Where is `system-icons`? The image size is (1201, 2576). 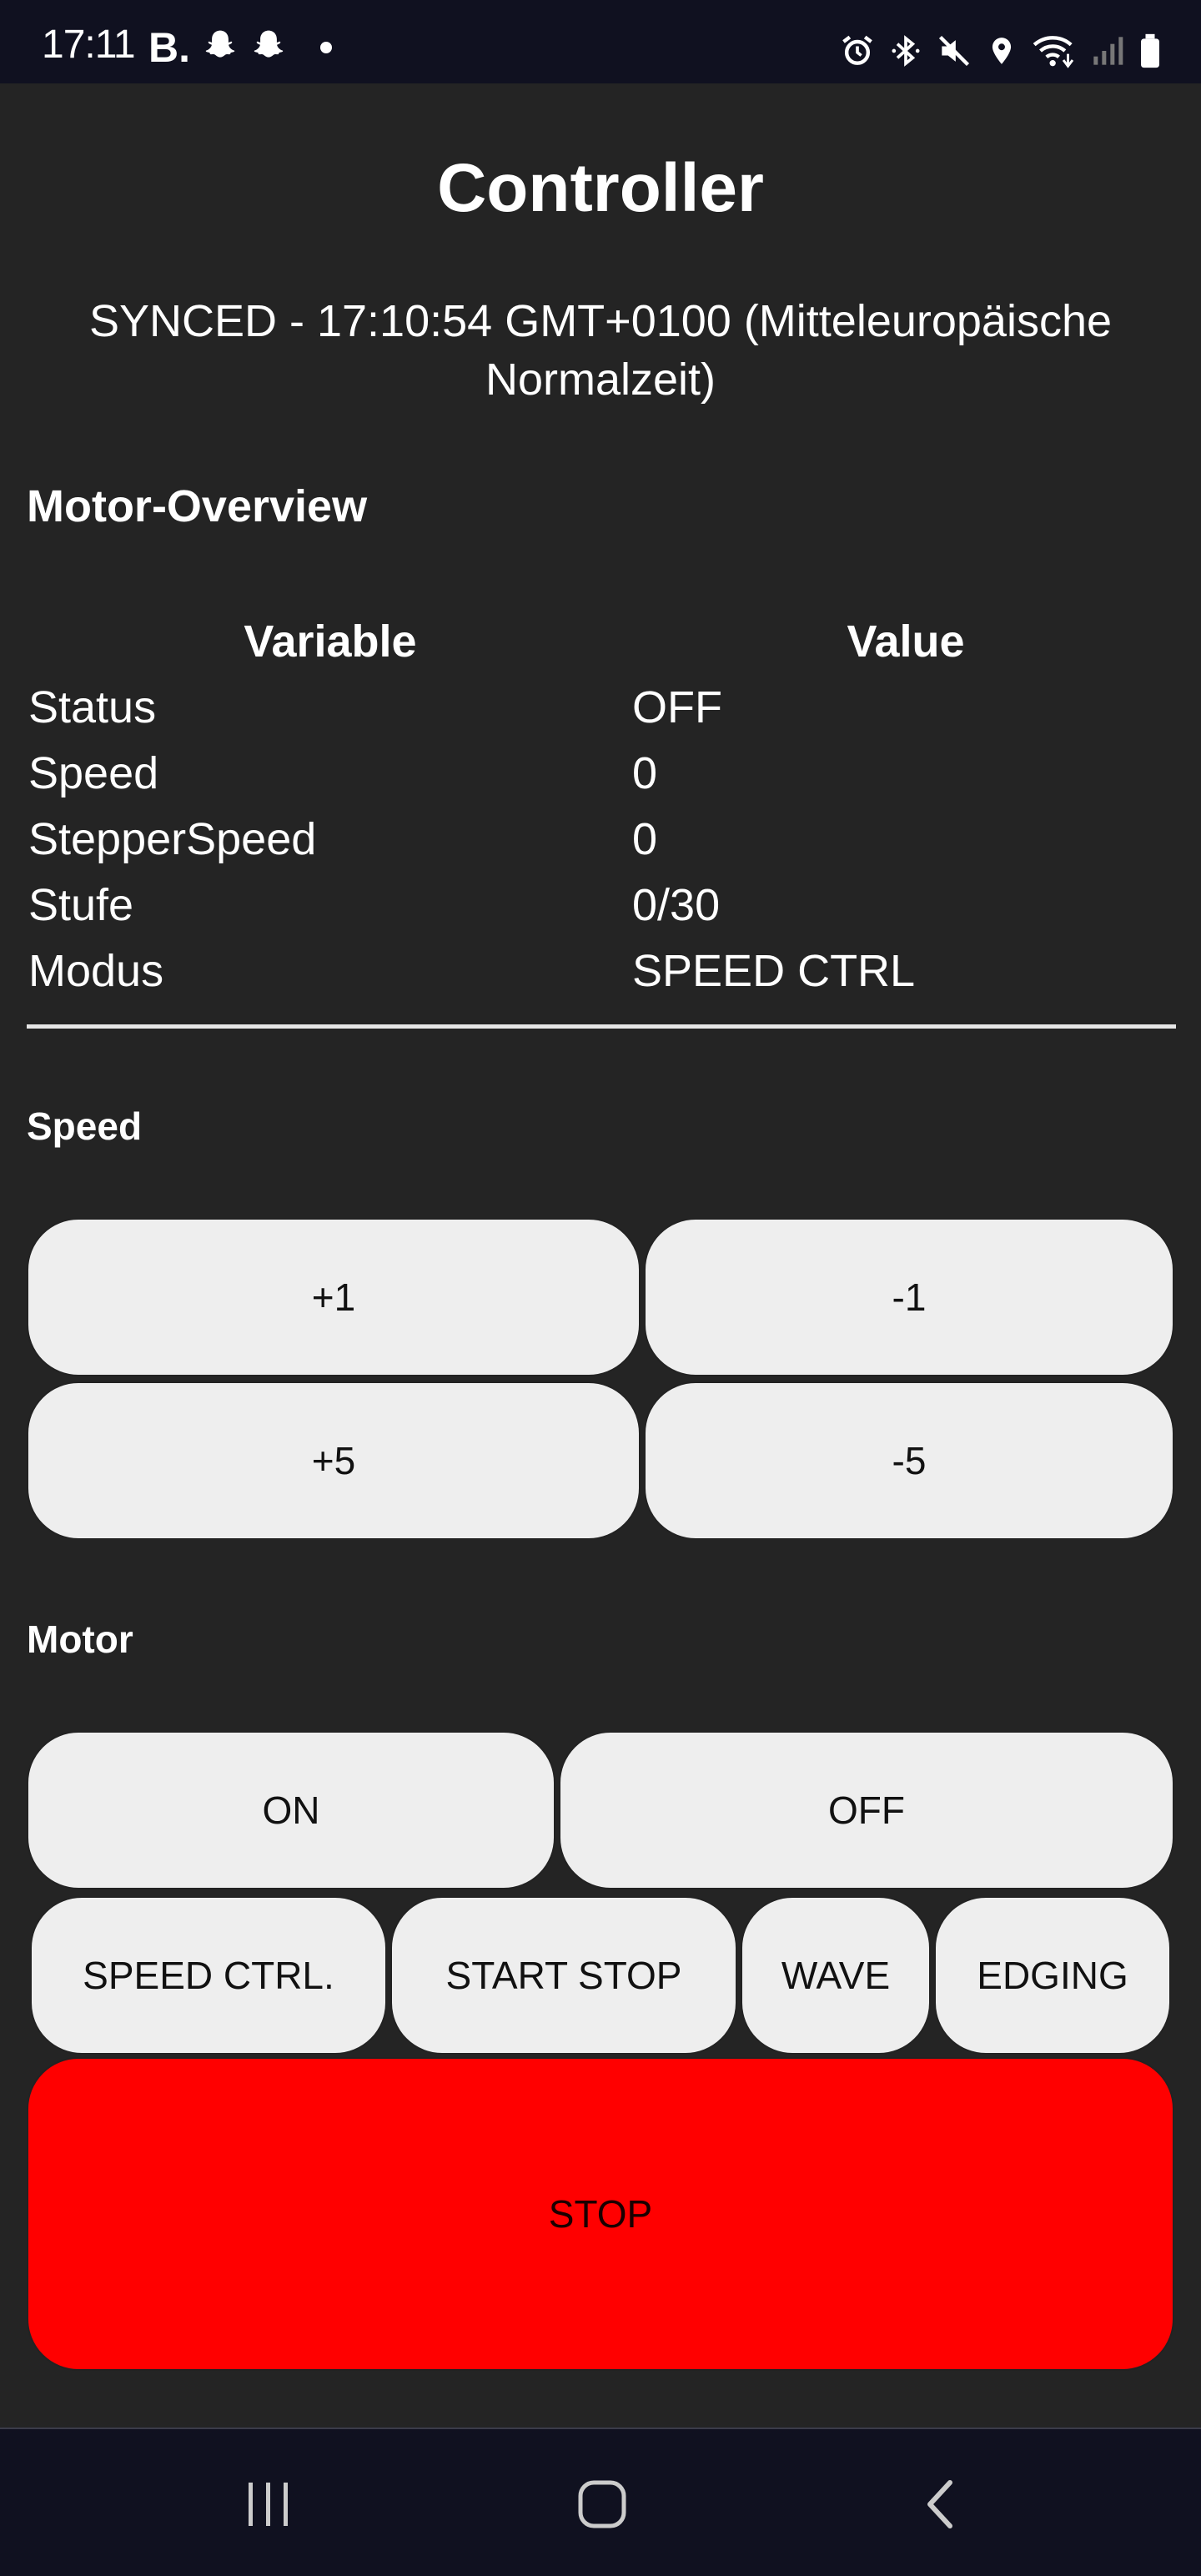
system-icons is located at coordinates (1001, 51).